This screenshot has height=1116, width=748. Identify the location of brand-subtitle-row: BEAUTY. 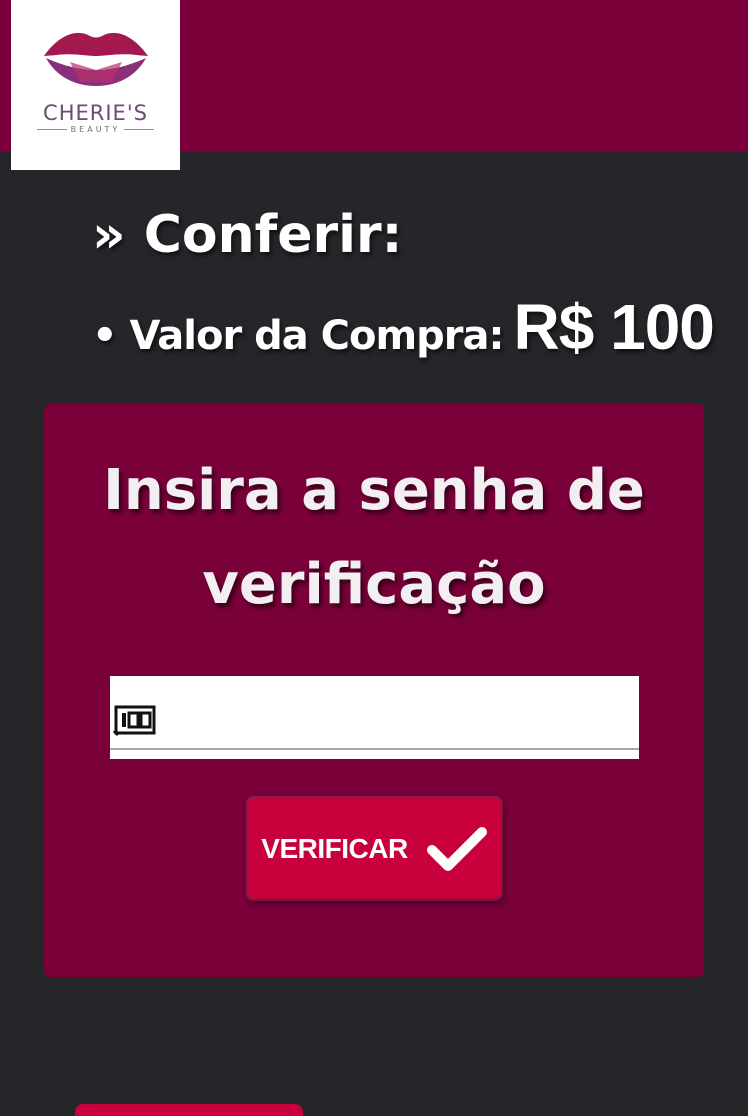
(95, 129).